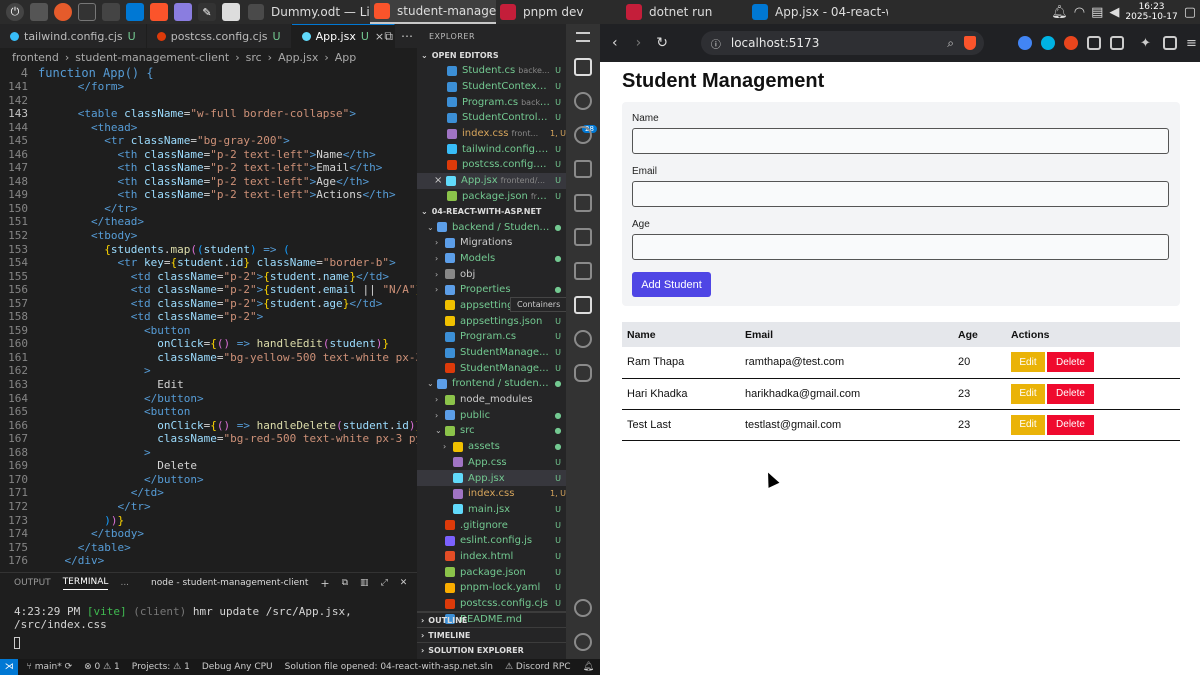  What do you see at coordinates (491, 384) in the screenshot?
I see `explorer-item: ⌄ frontend / student... ●` at bounding box center [491, 384].